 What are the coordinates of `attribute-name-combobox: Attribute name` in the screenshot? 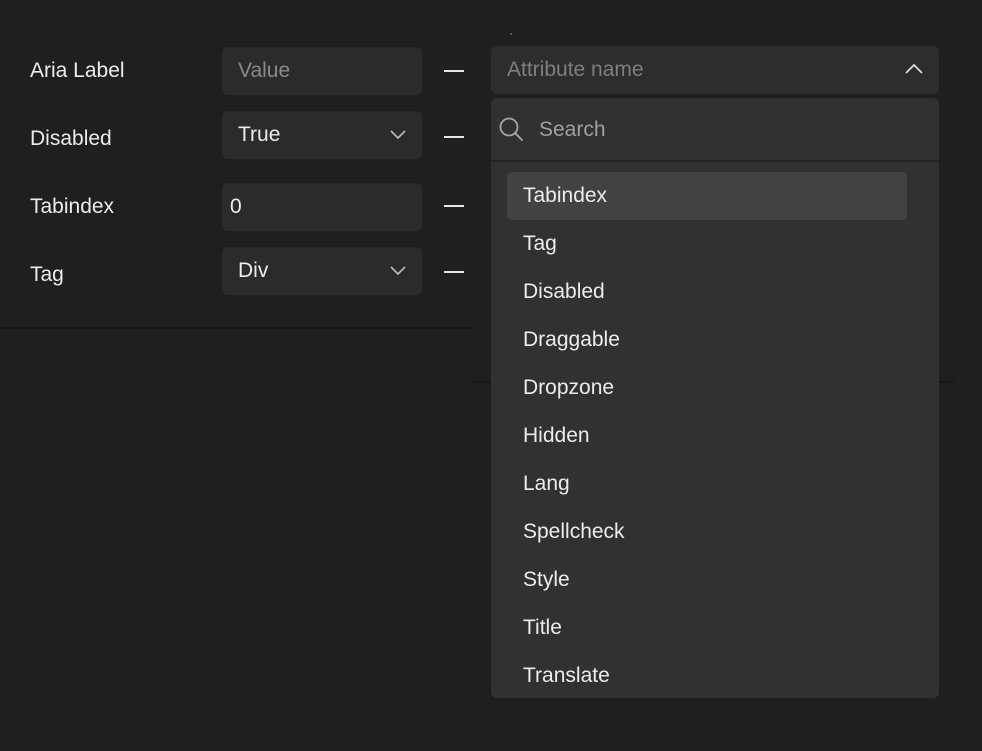 It's located at (715, 70).